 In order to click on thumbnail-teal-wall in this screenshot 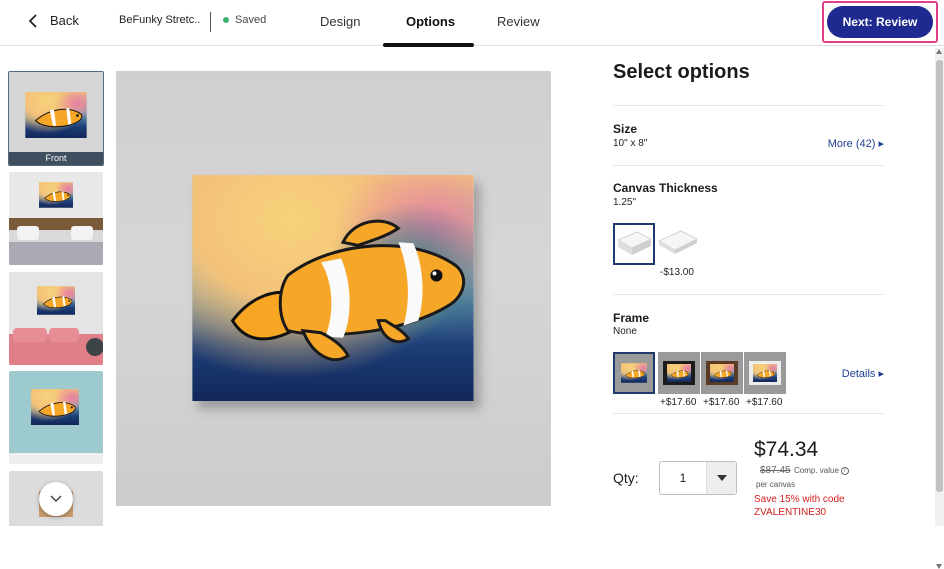, I will do `click(56, 417)`.